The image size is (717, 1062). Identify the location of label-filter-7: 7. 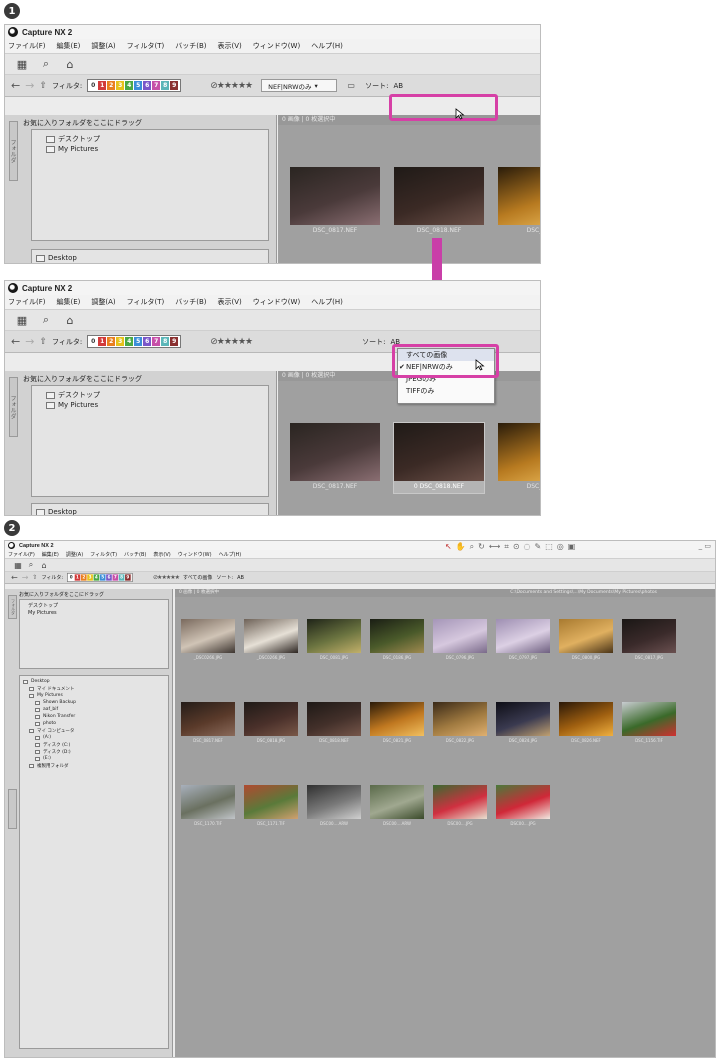
(157, 341).